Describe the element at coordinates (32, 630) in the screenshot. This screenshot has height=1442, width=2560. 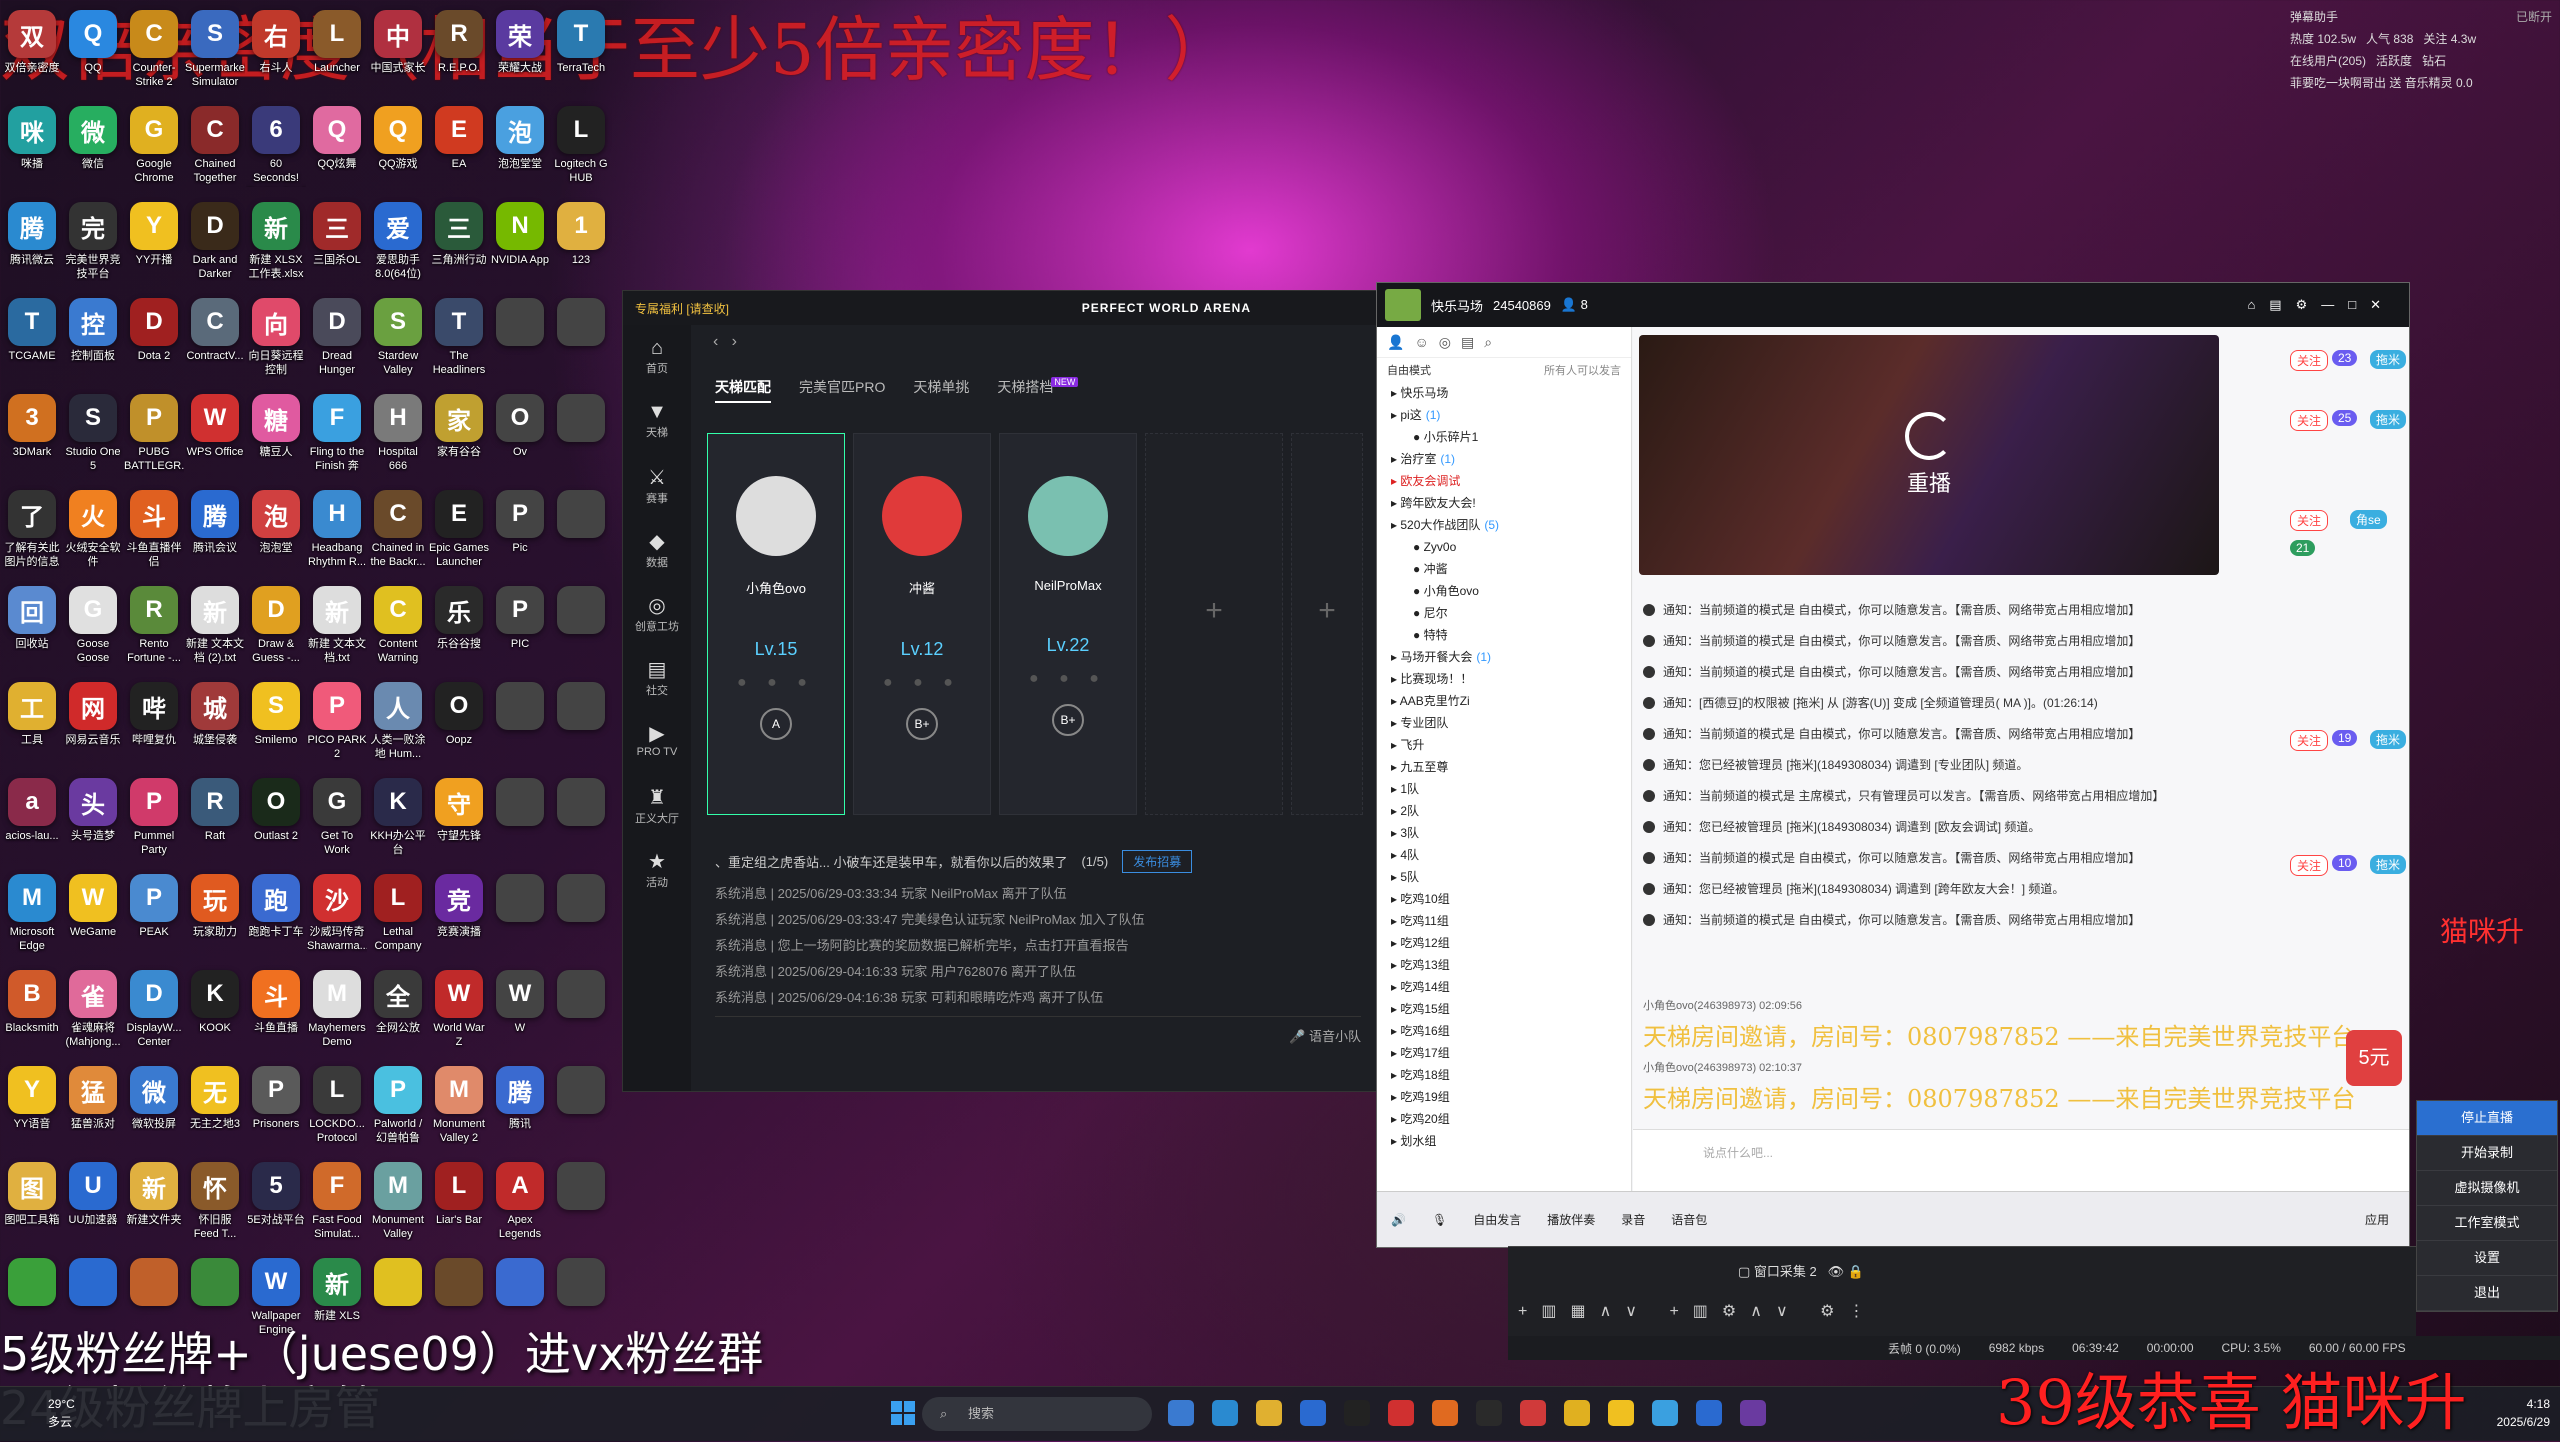
I see `desktop-icon: 回回收站` at that location.